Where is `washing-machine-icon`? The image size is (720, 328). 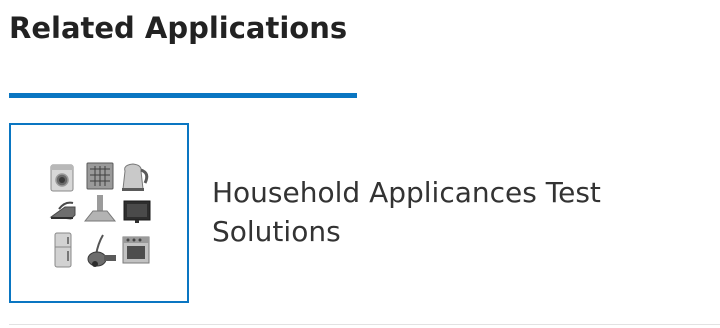
washing-machine-icon is located at coordinates (62, 178).